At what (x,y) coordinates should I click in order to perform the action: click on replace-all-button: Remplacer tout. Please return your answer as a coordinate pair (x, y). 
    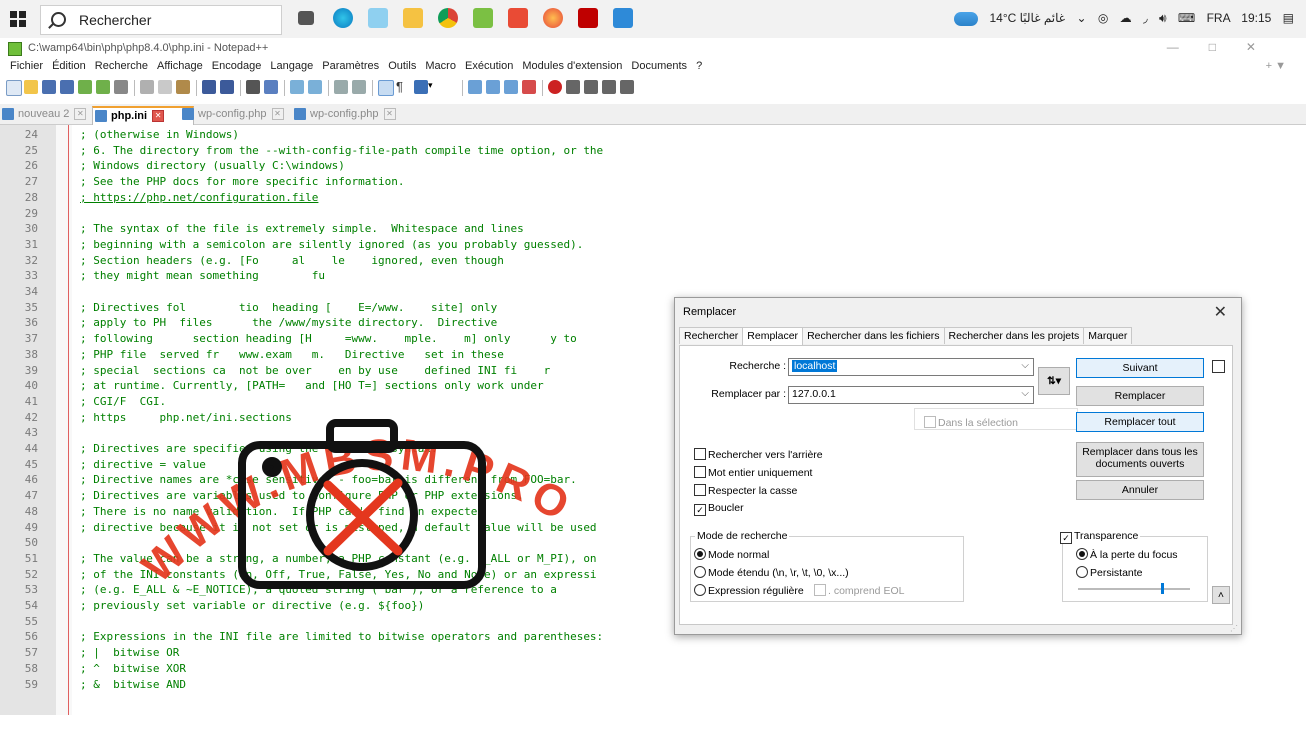
    Looking at the image, I should click on (1140, 422).